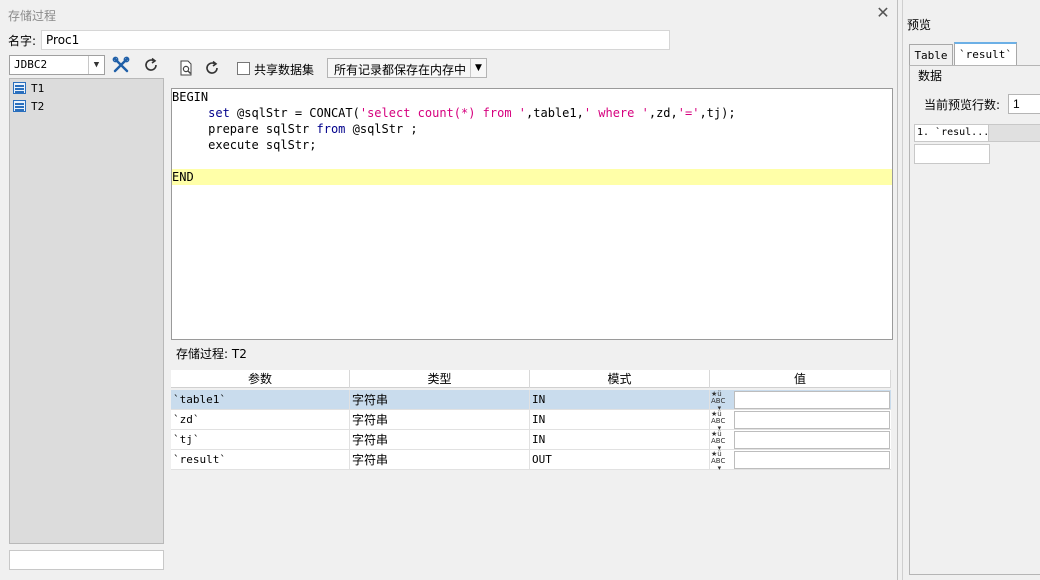 The image size is (1040, 580). I want to click on tree-item-label: T1, so click(38, 88).